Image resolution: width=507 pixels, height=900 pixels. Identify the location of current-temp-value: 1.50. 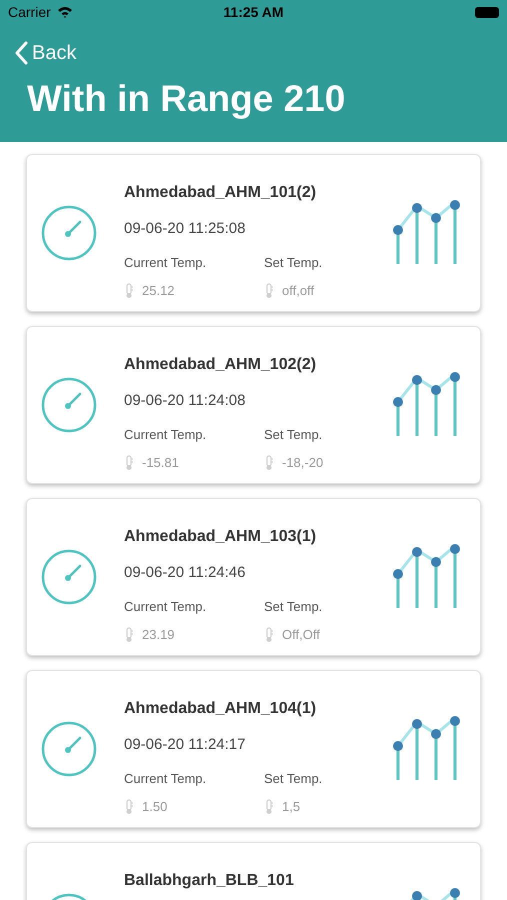
(155, 807).